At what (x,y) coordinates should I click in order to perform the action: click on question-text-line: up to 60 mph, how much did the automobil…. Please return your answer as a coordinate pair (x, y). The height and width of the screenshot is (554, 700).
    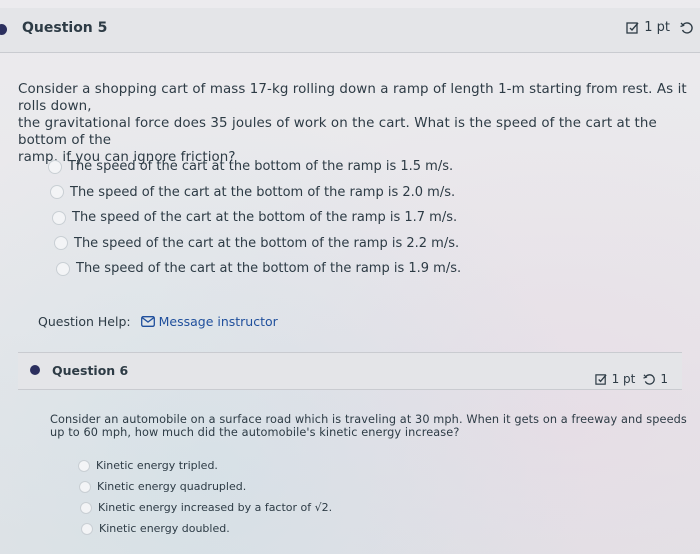
    Looking at the image, I should click on (255, 432).